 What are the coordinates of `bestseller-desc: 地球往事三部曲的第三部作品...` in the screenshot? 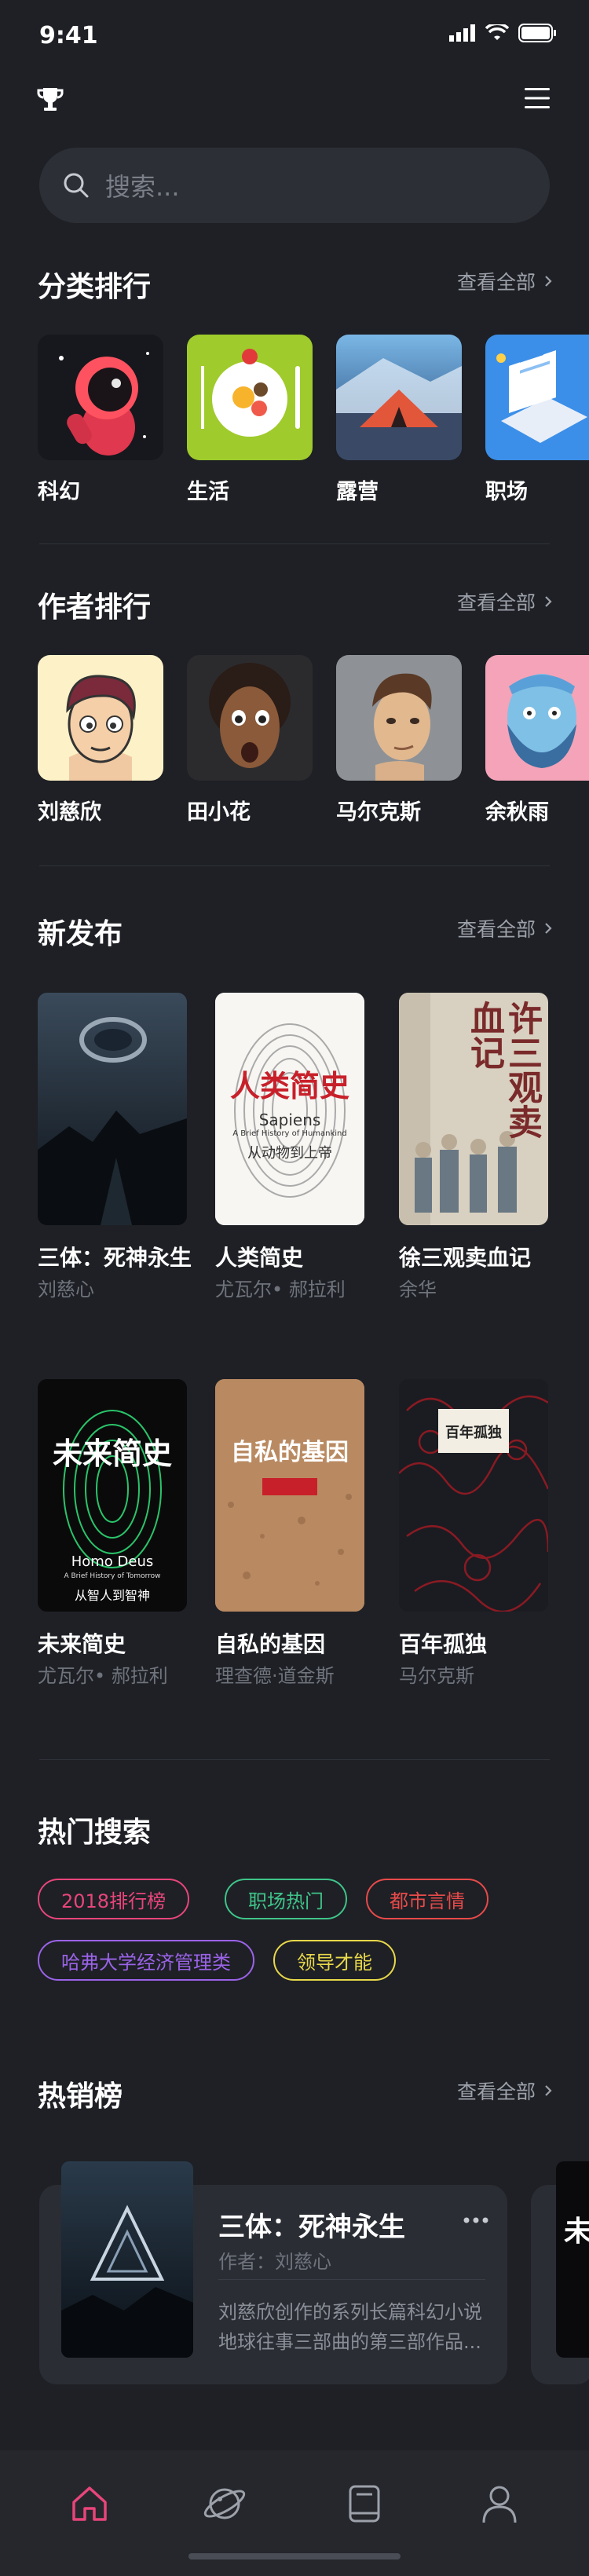 It's located at (349, 2342).